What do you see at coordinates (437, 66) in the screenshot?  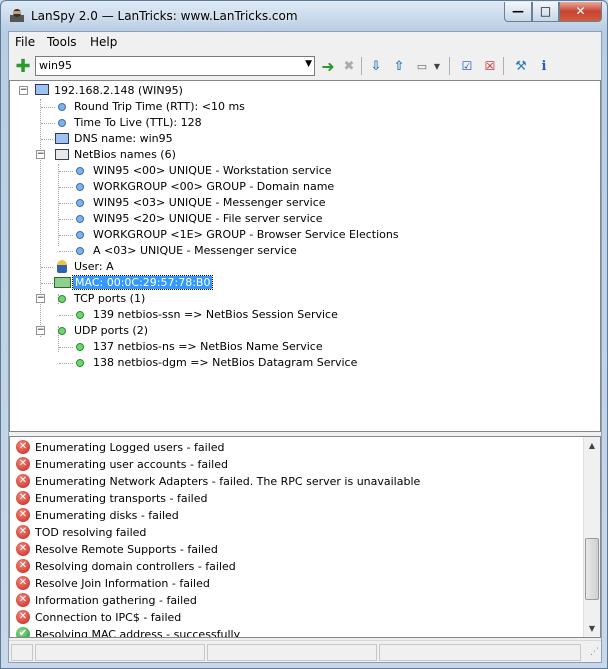 I see `options-dropdown-icon: ▼` at bounding box center [437, 66].